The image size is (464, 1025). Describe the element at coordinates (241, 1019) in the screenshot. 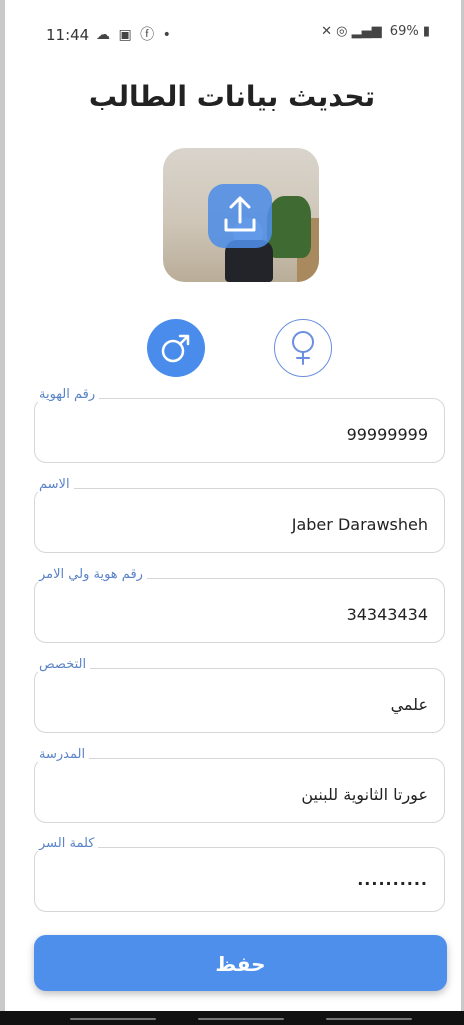

I see `nav-home-handle` at that location.